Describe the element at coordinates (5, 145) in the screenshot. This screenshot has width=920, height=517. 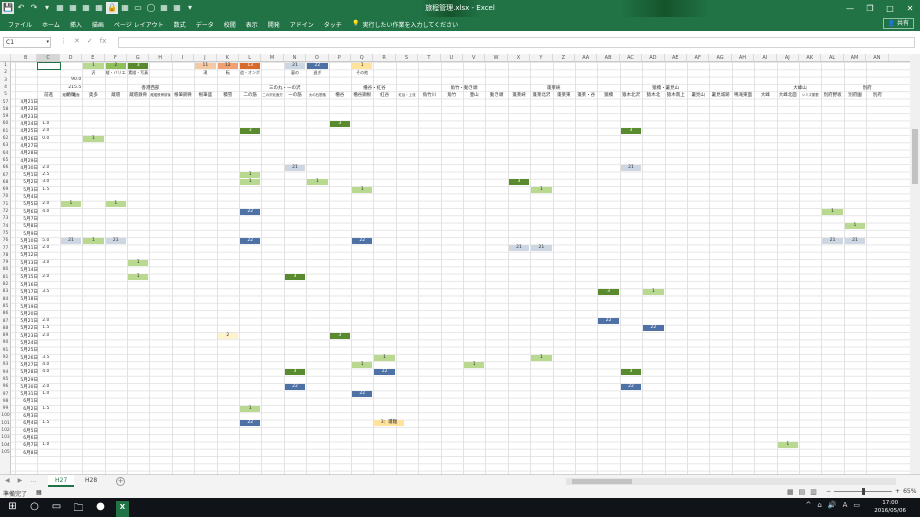
I see `row-header-63: 63` at that location.